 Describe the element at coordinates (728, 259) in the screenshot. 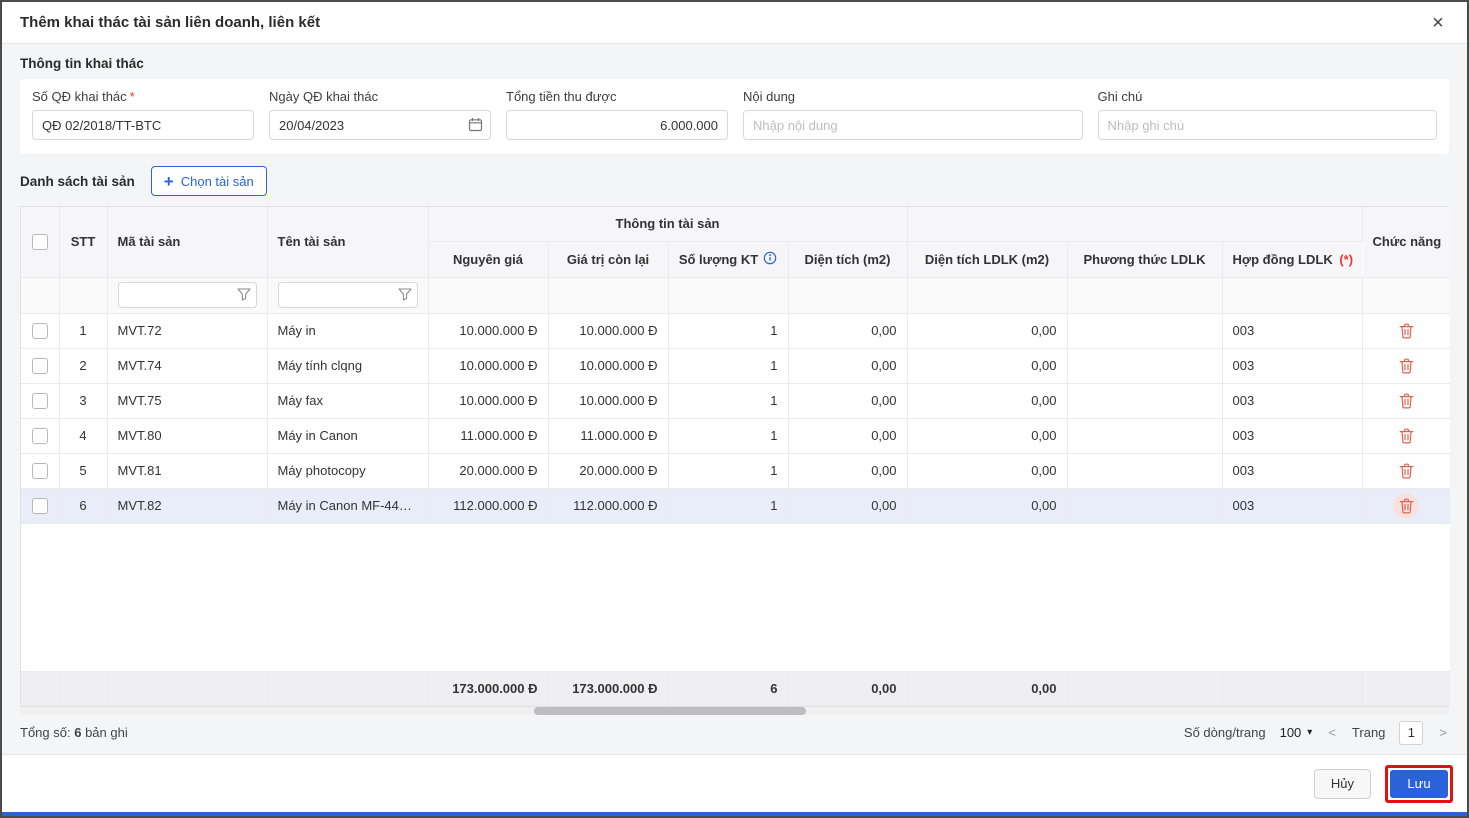

I see `col-header-qty: Số lượng KT` at that location.